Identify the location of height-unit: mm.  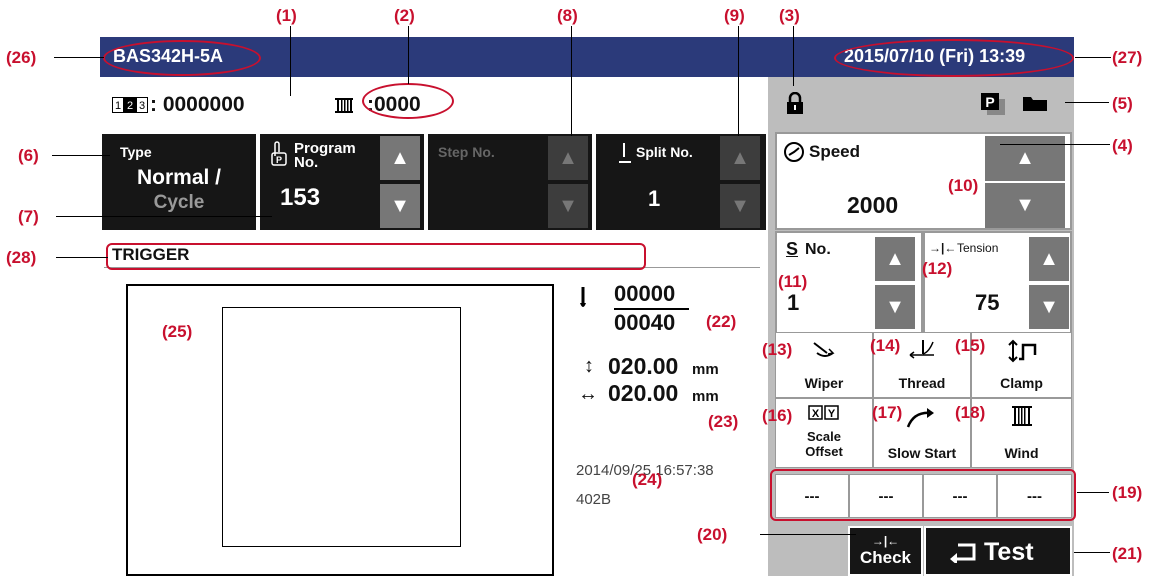
(705, 369).